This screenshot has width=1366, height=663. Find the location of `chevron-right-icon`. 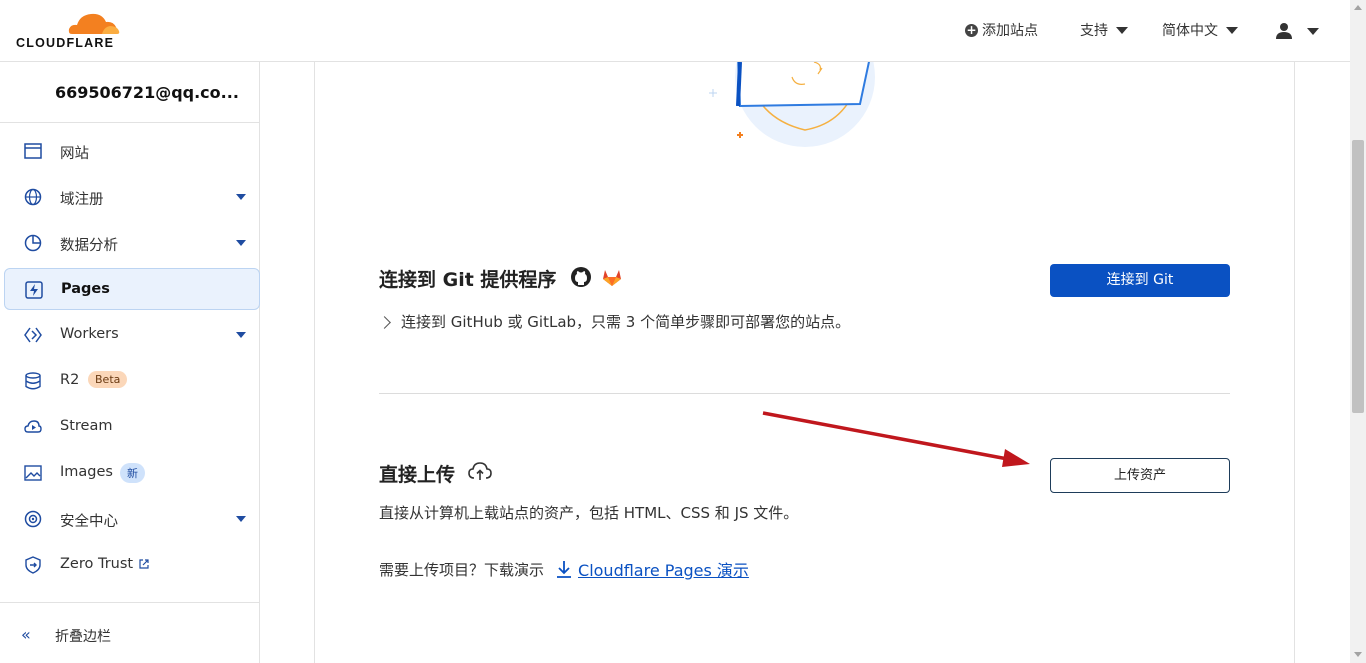

chevron-right-icon is located at coordinates (384, 322).